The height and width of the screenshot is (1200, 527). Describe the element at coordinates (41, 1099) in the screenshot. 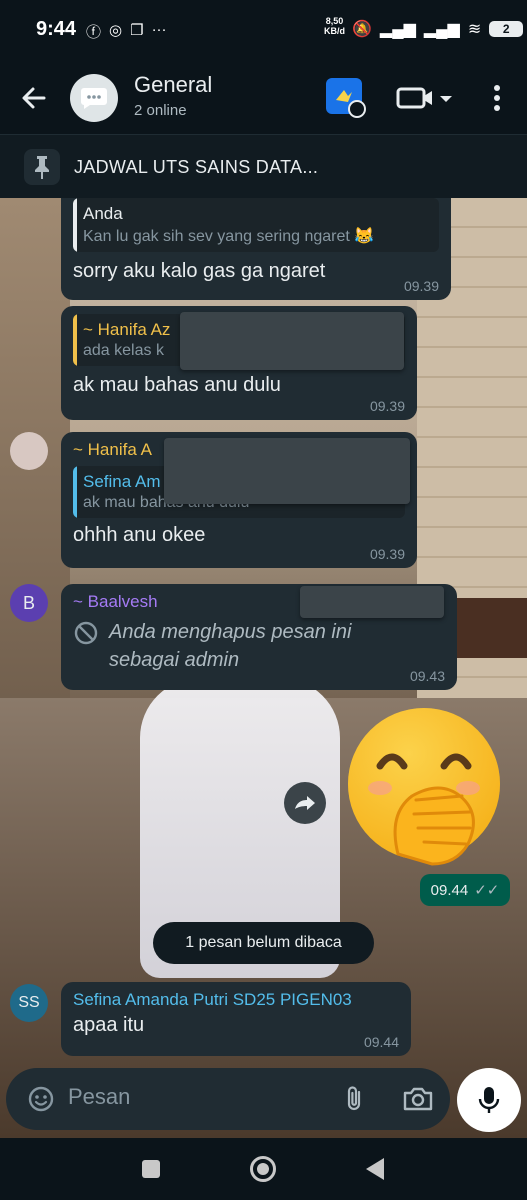

I see `emoji-sticker-icon` at that location.